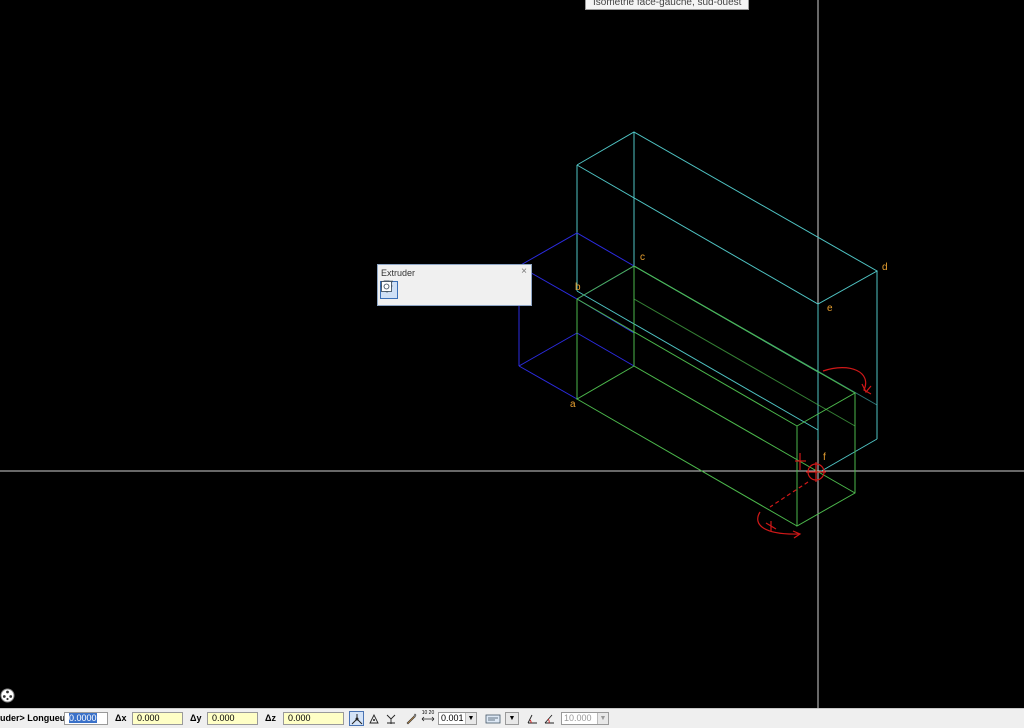 Image resolution: width=1024 pixels, height=728 pixels. What do you see at coordinates (386, 286) in the screenshot?
I see `options-icon` at bounding box center [386, 286].